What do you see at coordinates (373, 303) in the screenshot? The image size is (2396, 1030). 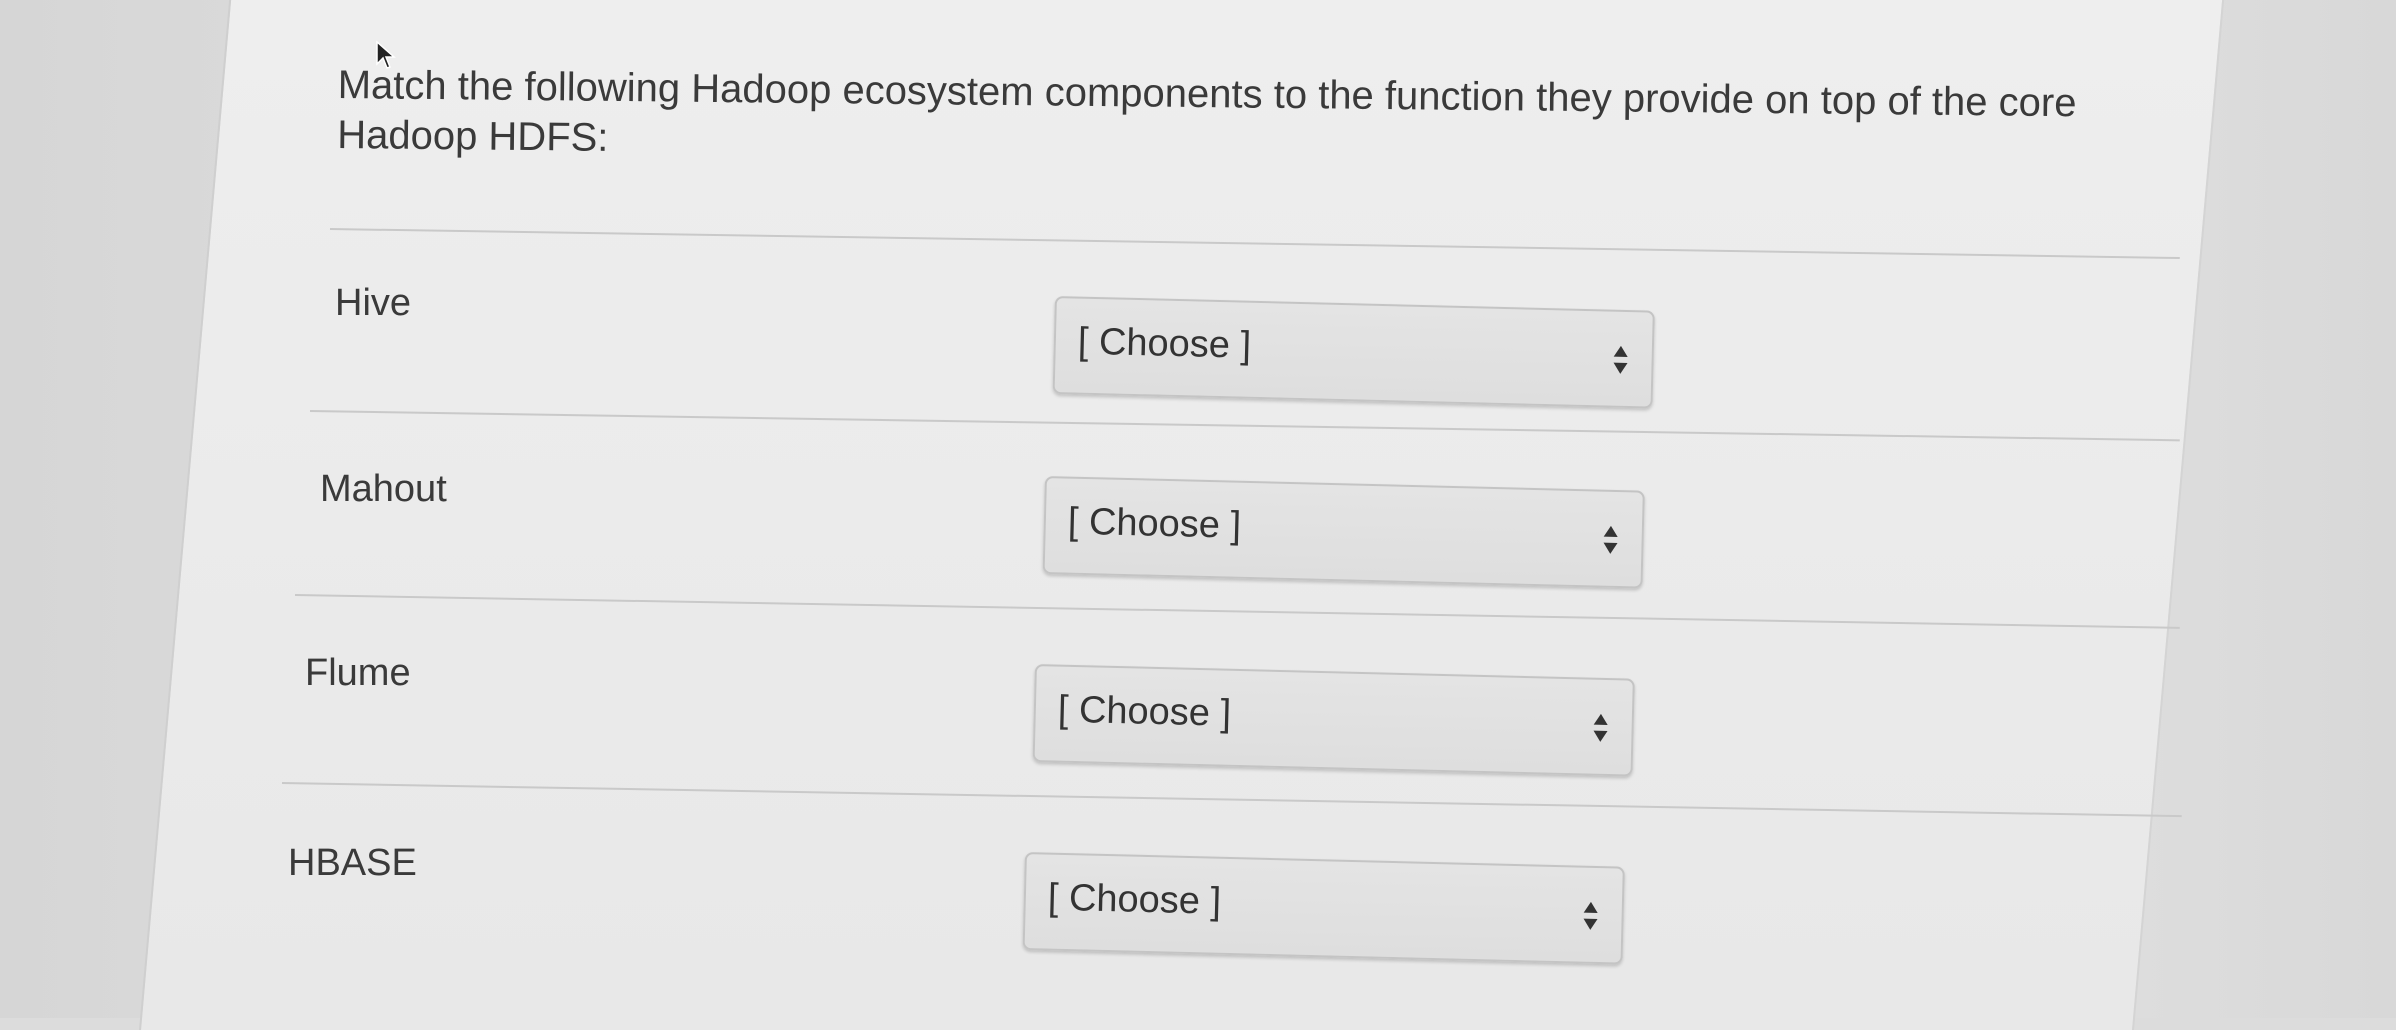 I see `row-label-hive: Hive` at bounding box center [373, 303].